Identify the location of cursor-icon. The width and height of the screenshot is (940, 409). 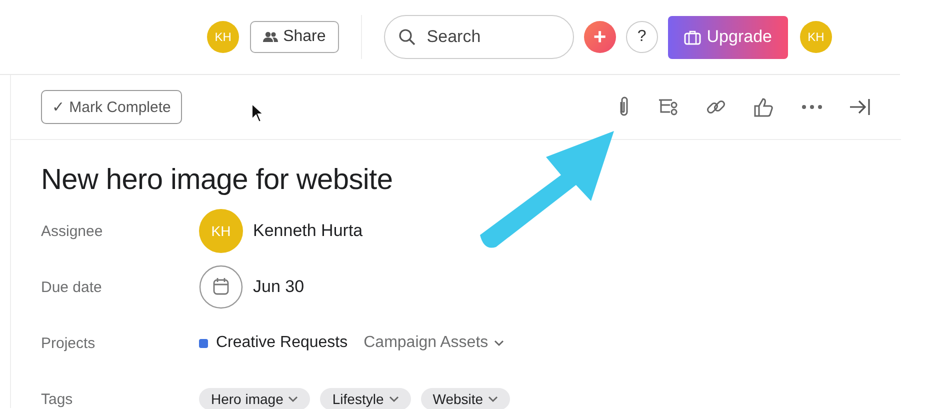
(258, 113).